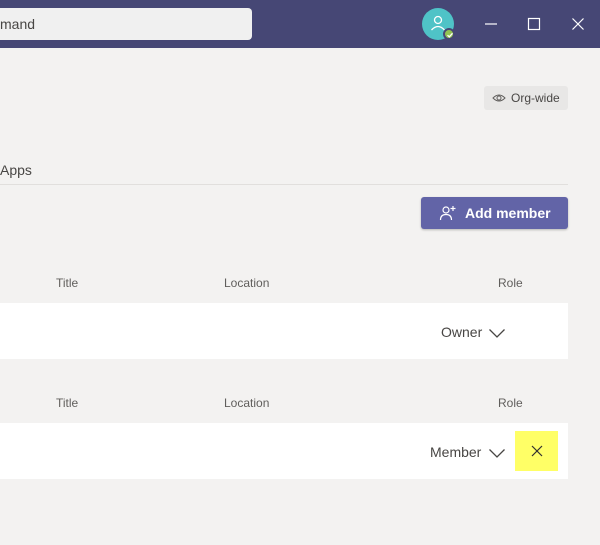 The image size is (600, 545). I want to click on add-member-label: Add member, so click(508, 213).